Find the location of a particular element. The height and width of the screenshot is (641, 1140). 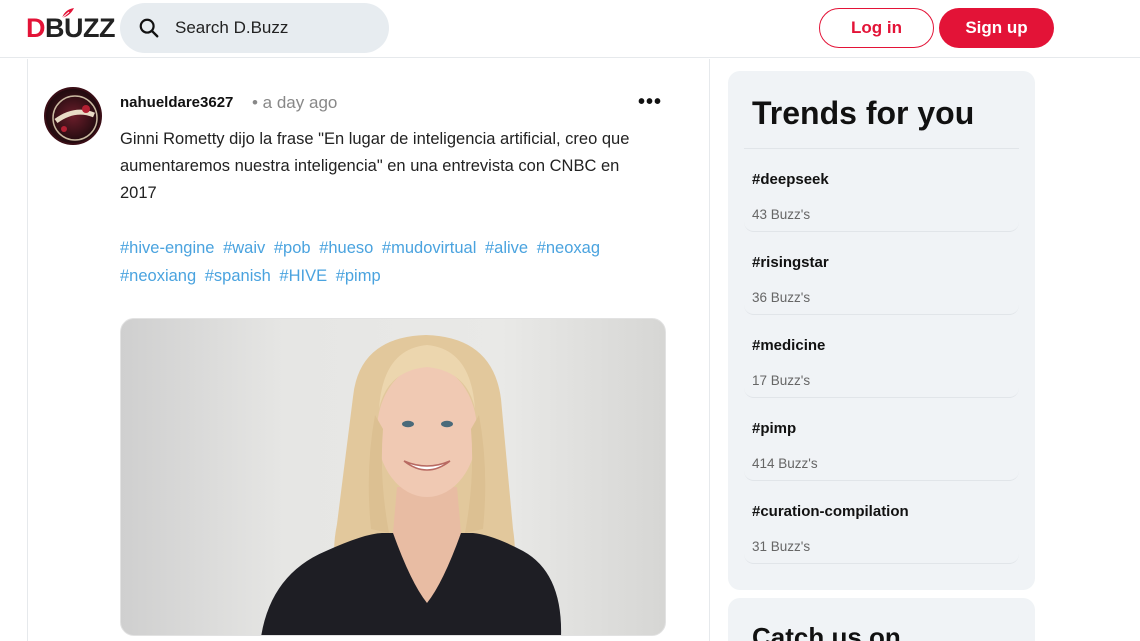

search-box is located at coordinates (254, 28).